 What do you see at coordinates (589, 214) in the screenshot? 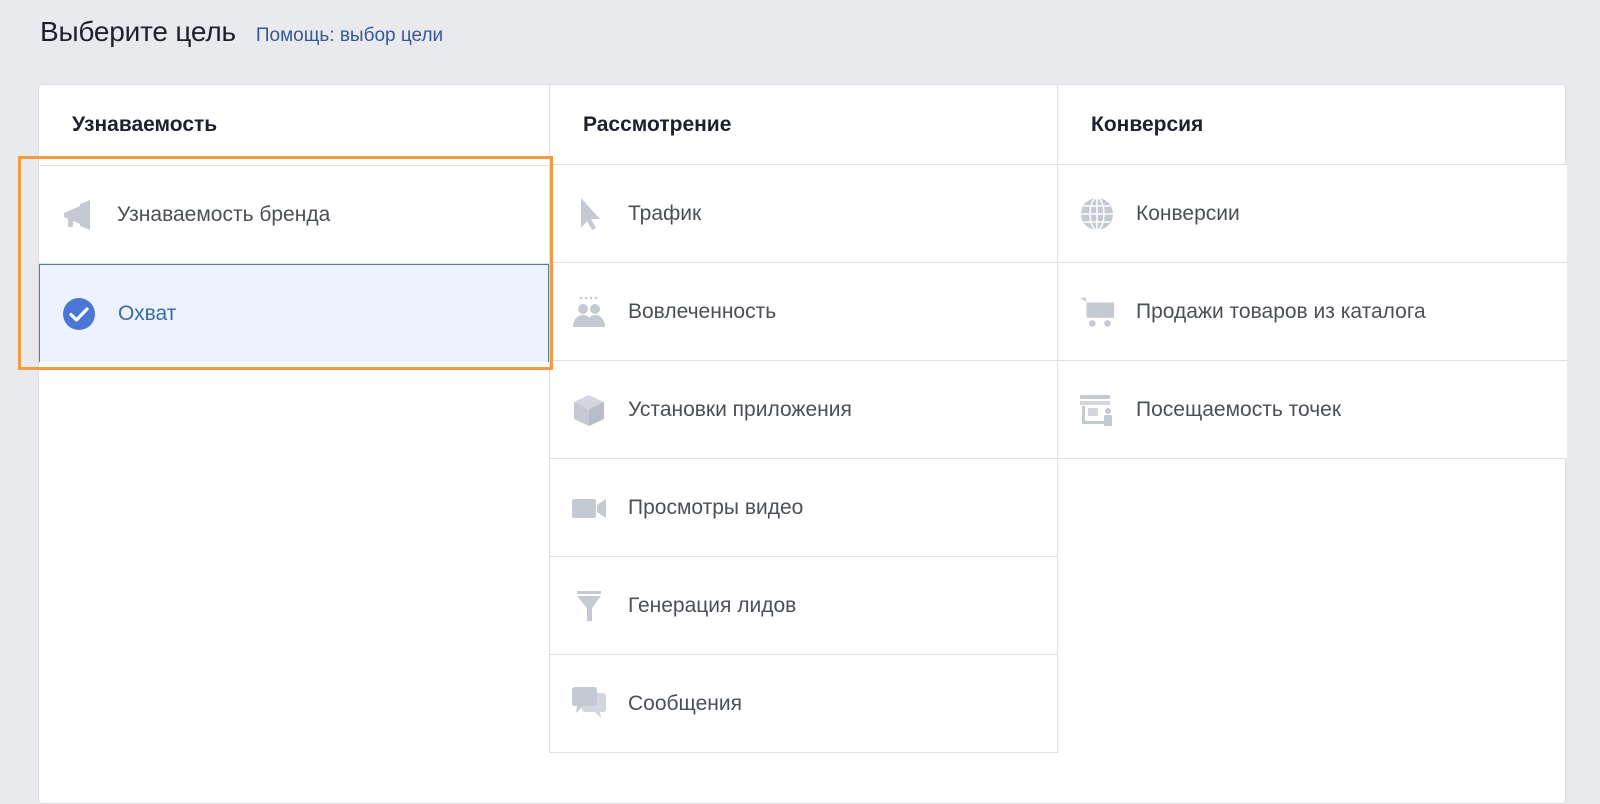
I see `cursor-icon` at bounding box center [589, 214].